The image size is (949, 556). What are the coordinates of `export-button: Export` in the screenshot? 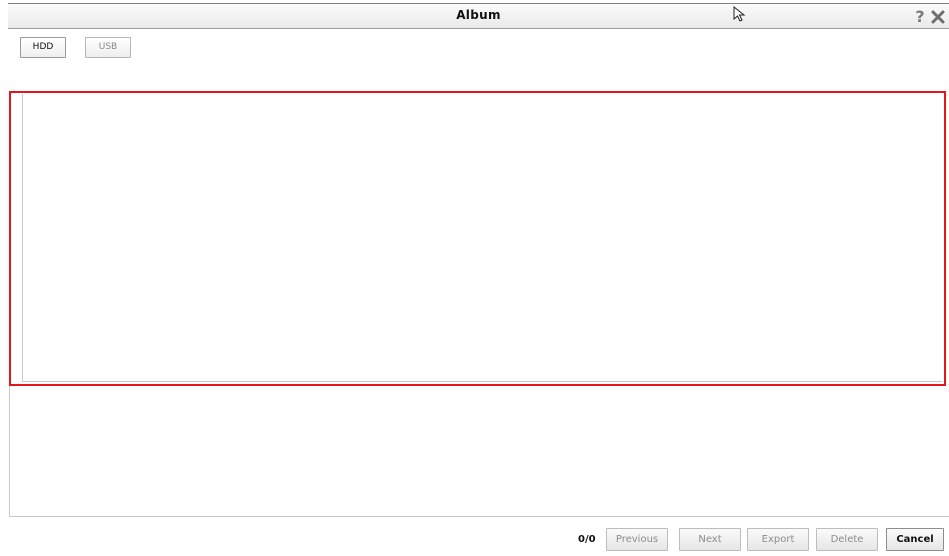 It's located at (778, 539).